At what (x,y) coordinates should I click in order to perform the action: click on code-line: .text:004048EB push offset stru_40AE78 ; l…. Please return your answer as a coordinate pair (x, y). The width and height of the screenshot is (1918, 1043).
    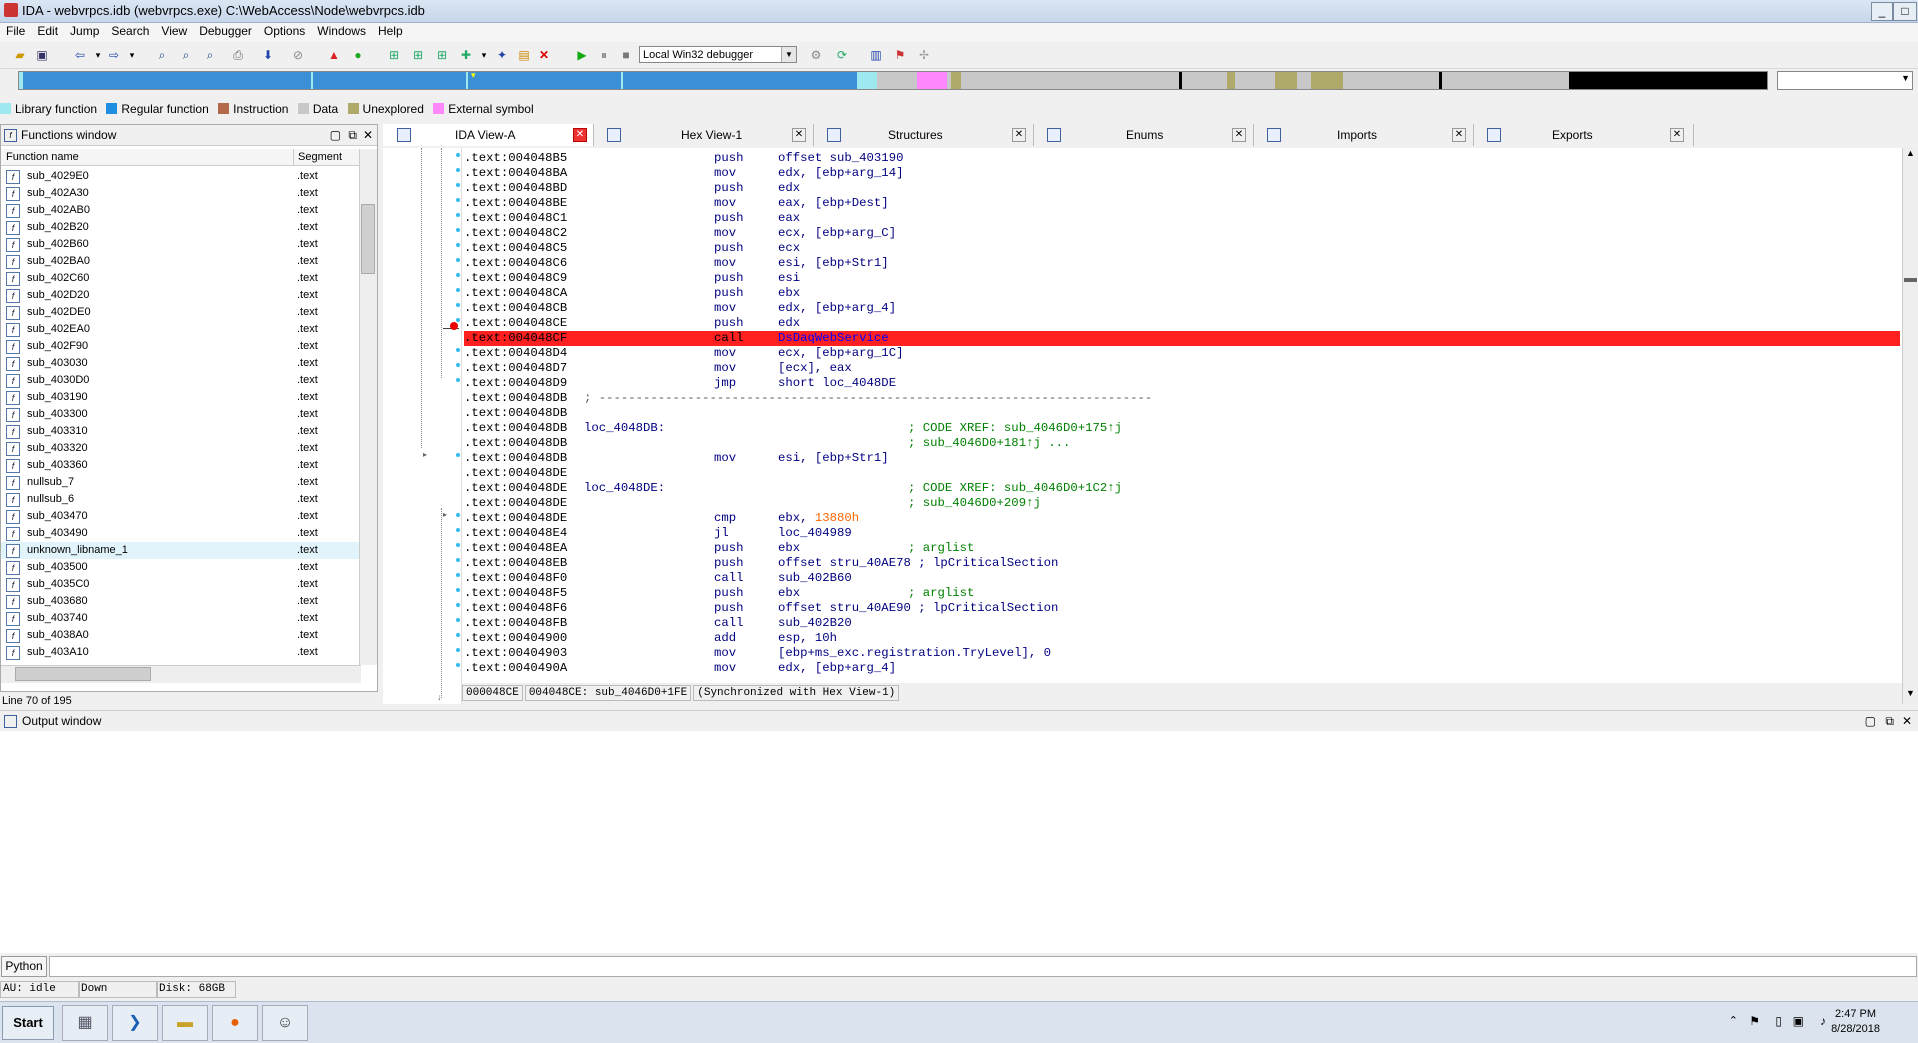
    Looking at the image, I should click on (1182, 563).